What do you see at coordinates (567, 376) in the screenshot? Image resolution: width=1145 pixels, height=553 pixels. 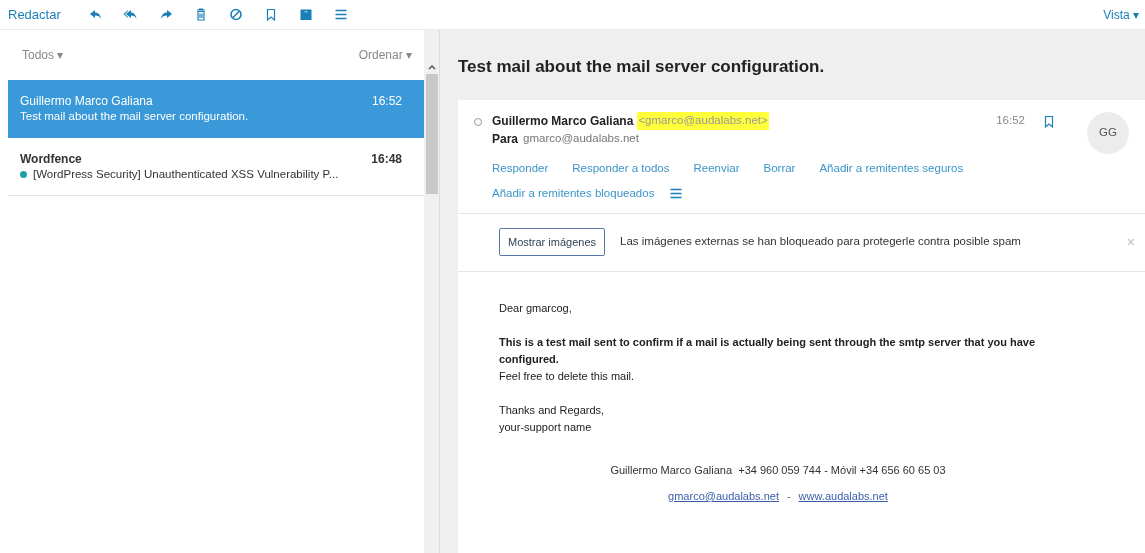 I see `body-text: Feel free to delete this mail.` at bounding box center [567, 376].